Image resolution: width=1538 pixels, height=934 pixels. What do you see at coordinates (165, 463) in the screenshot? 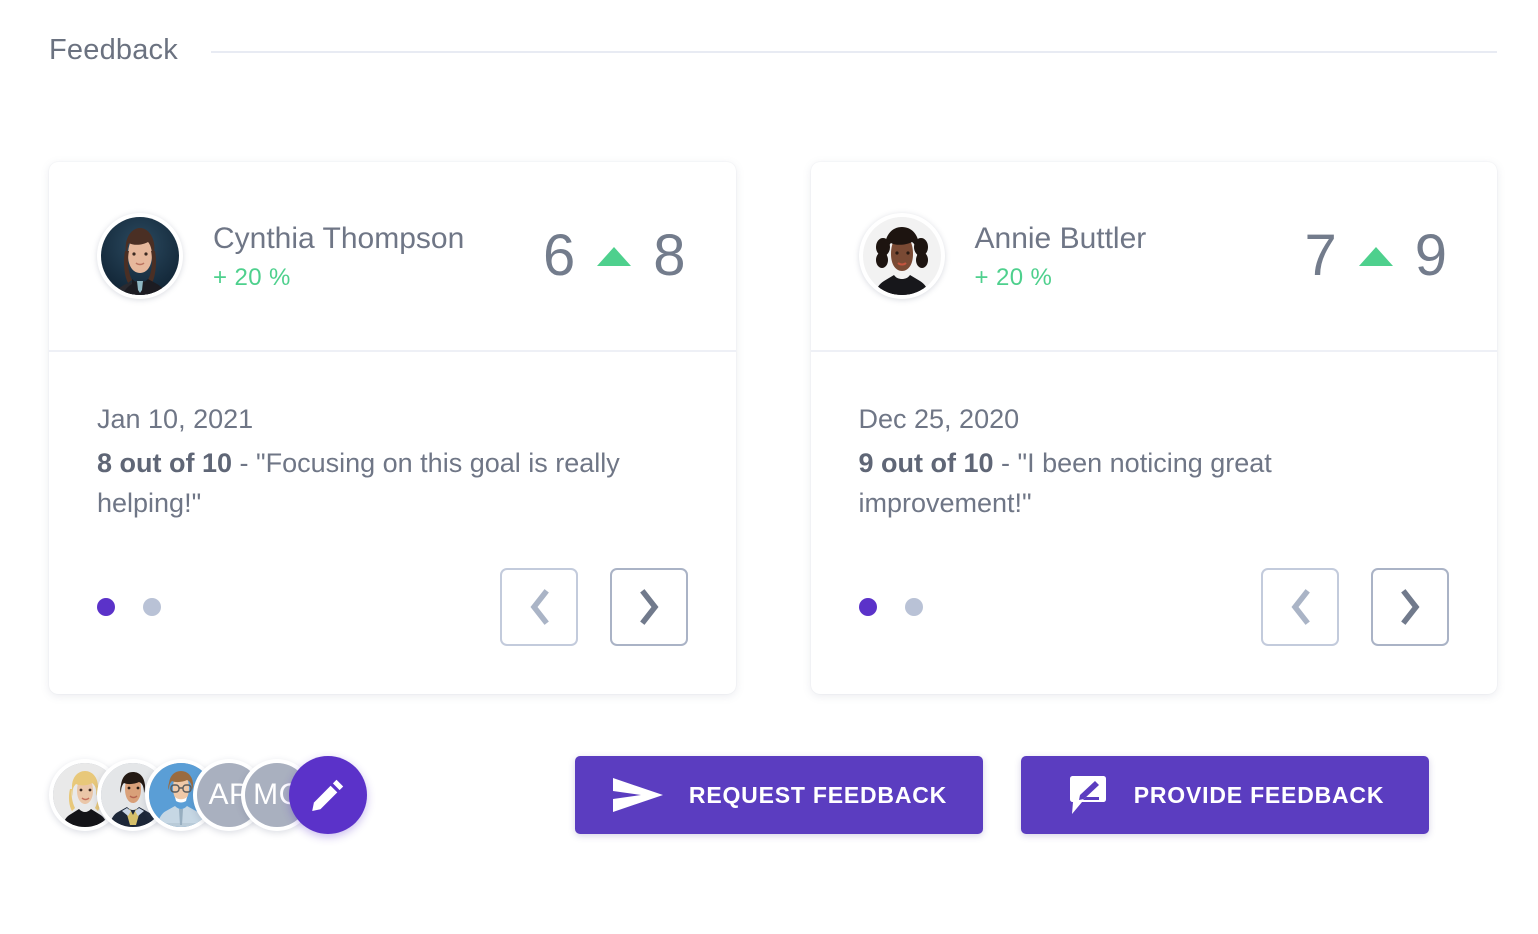
I see `feedback-score-label: 8 out of 10` at bounding box center [165, 463].